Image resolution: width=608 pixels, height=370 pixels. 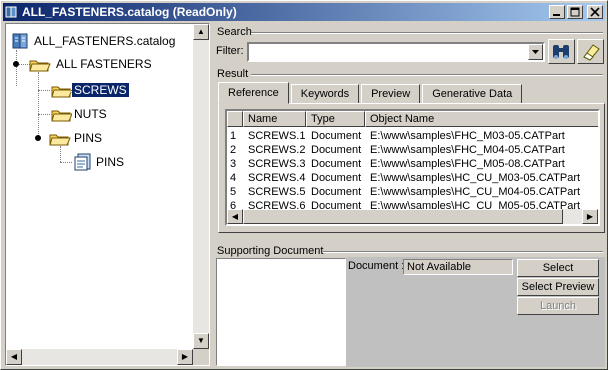 What do you see at coordinates (201, 32) in the screenshot?
I see `scroll-up-button: ▲` at bounding box center [201, 32].